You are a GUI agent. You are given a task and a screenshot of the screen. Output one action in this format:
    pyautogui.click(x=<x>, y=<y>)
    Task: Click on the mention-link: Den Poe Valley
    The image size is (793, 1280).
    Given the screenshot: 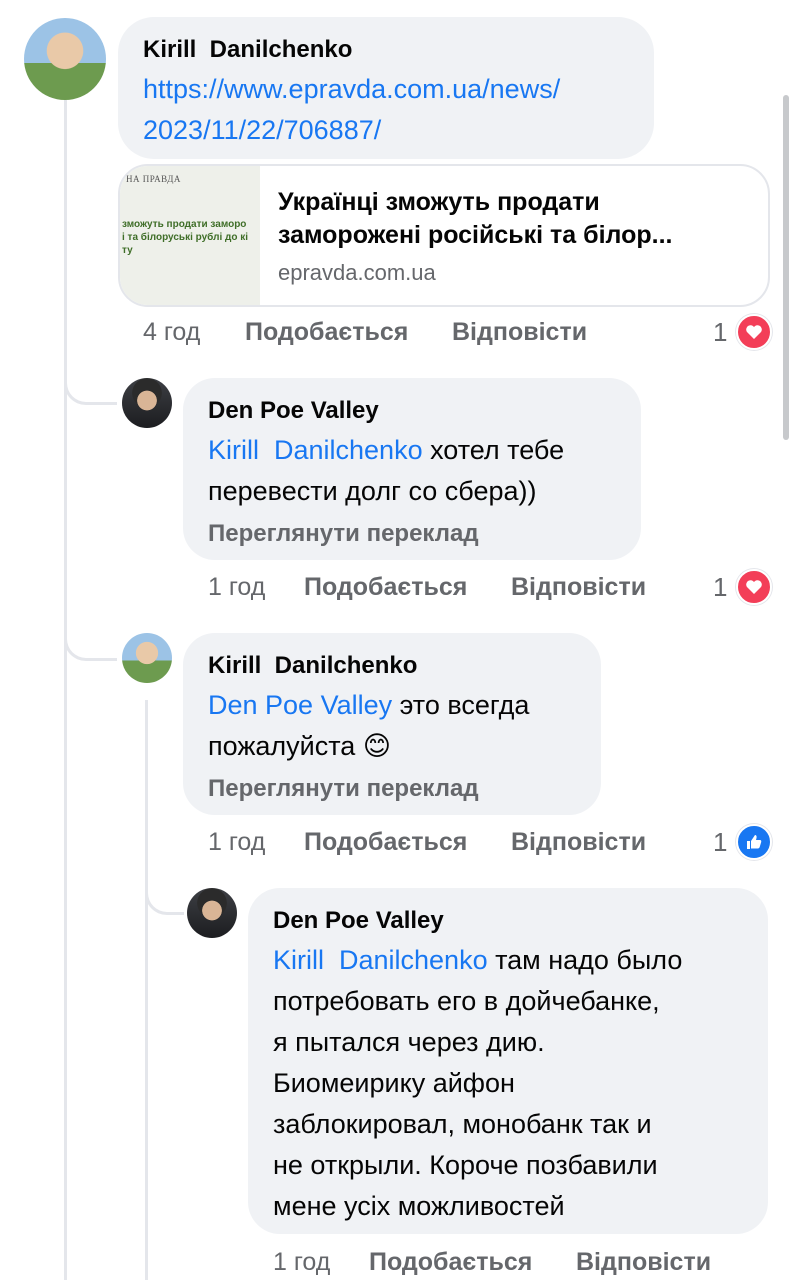 What is the action you would take?
    pyautogui.click(x=300, y=705)
    